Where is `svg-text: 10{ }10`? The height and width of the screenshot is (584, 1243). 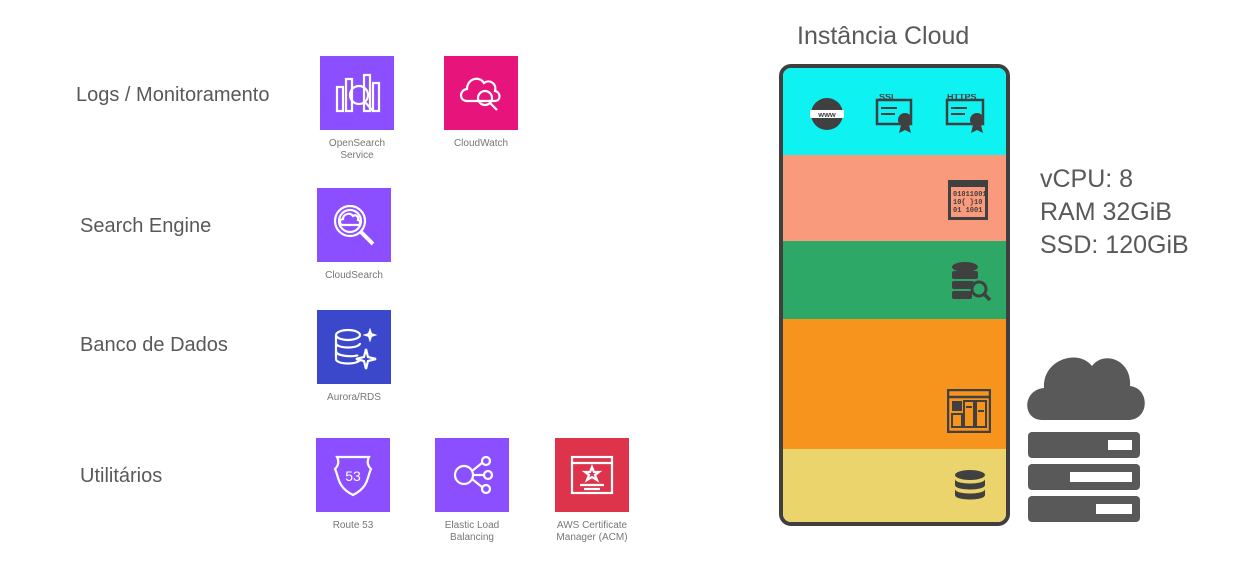 svg-text: 10{ }10 is located at coordinates (967, 203).